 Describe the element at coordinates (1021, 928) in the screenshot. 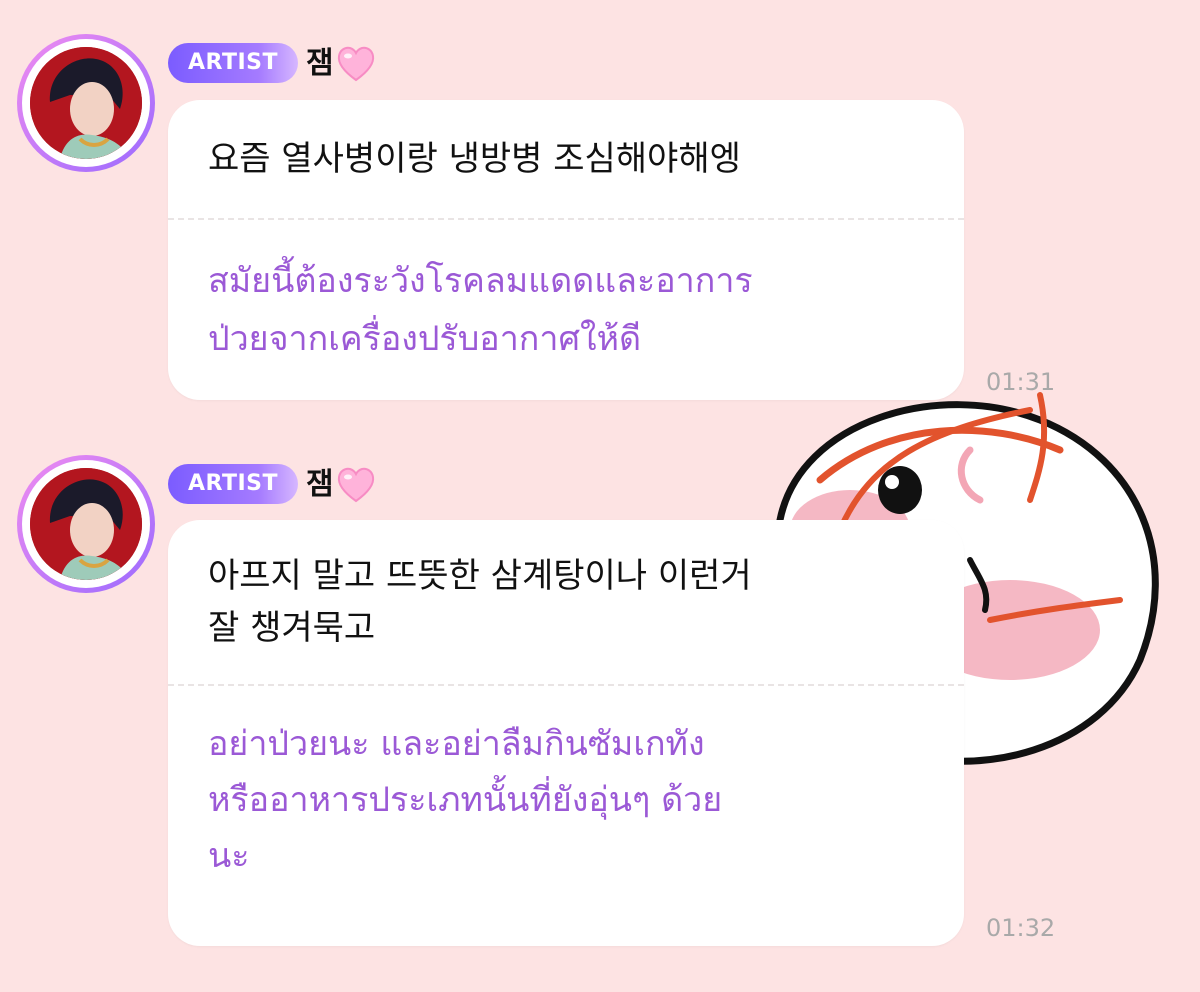

I see `message-timestamp: 01:32` at that location.